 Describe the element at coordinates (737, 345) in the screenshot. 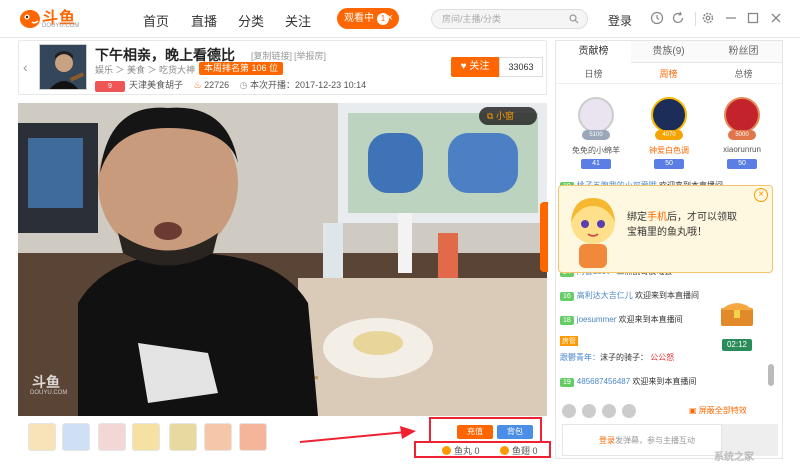

I see `chest-timer: 02:12` at that location.